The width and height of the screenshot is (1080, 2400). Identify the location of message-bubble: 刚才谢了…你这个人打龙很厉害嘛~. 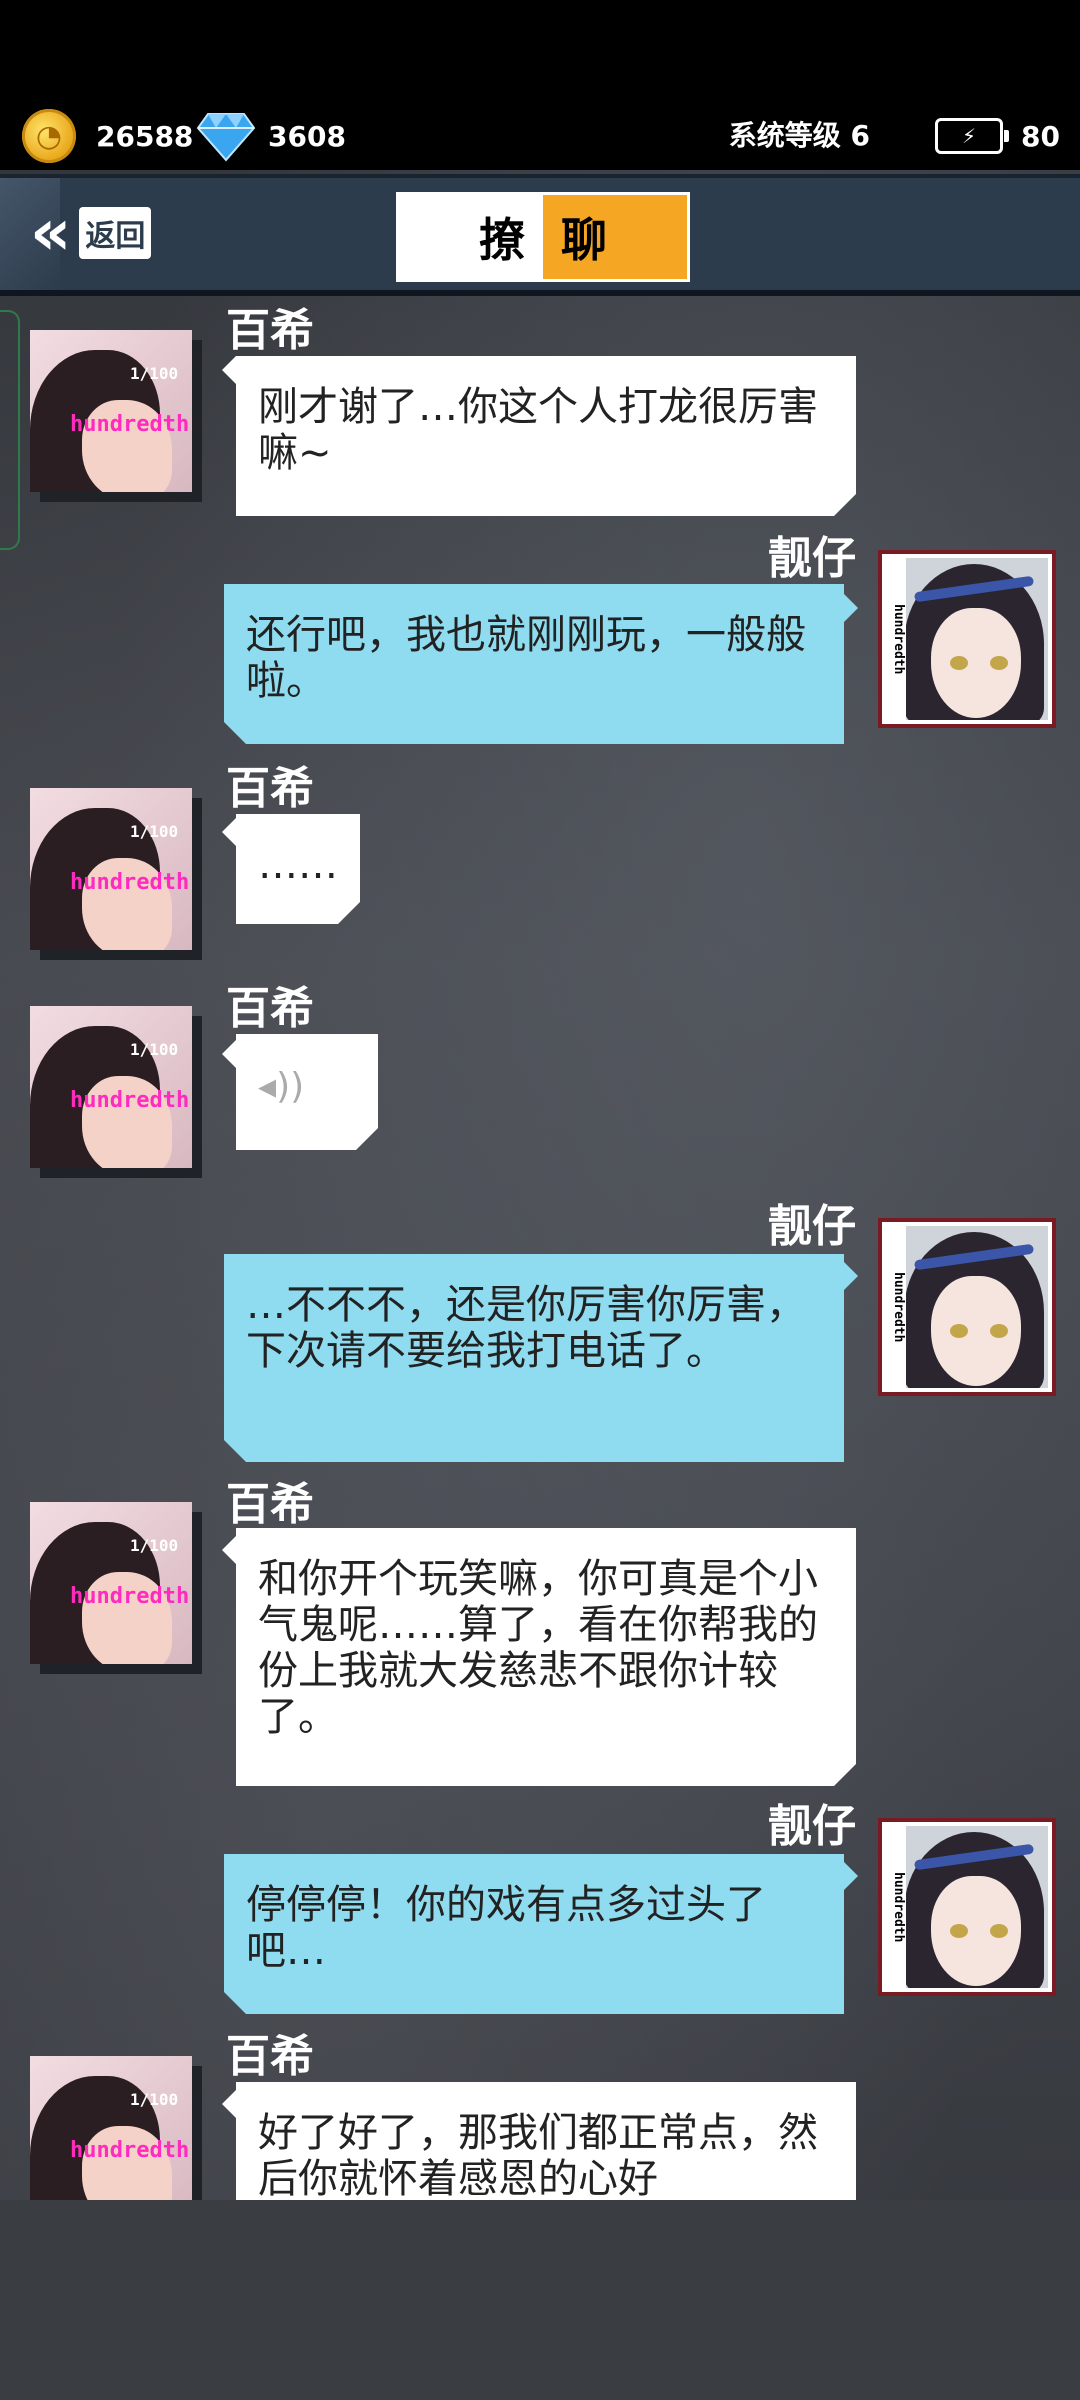
(546, 436).